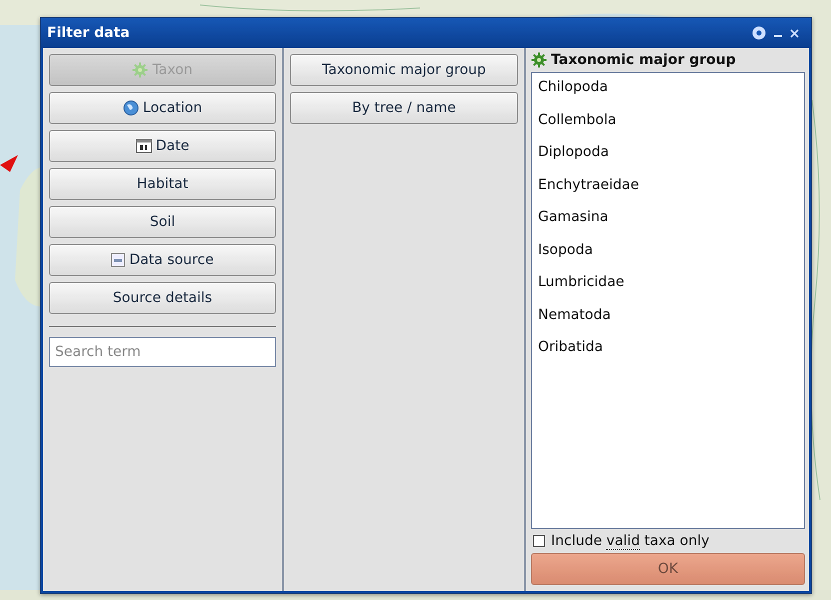 Image resolution: width=831 pixels, height=600 pixels. What do you see at coordinates (404, 70) in the screenshot?
I see `subcategory-button: Taxonomic major group` at bounding box center [404, 70].